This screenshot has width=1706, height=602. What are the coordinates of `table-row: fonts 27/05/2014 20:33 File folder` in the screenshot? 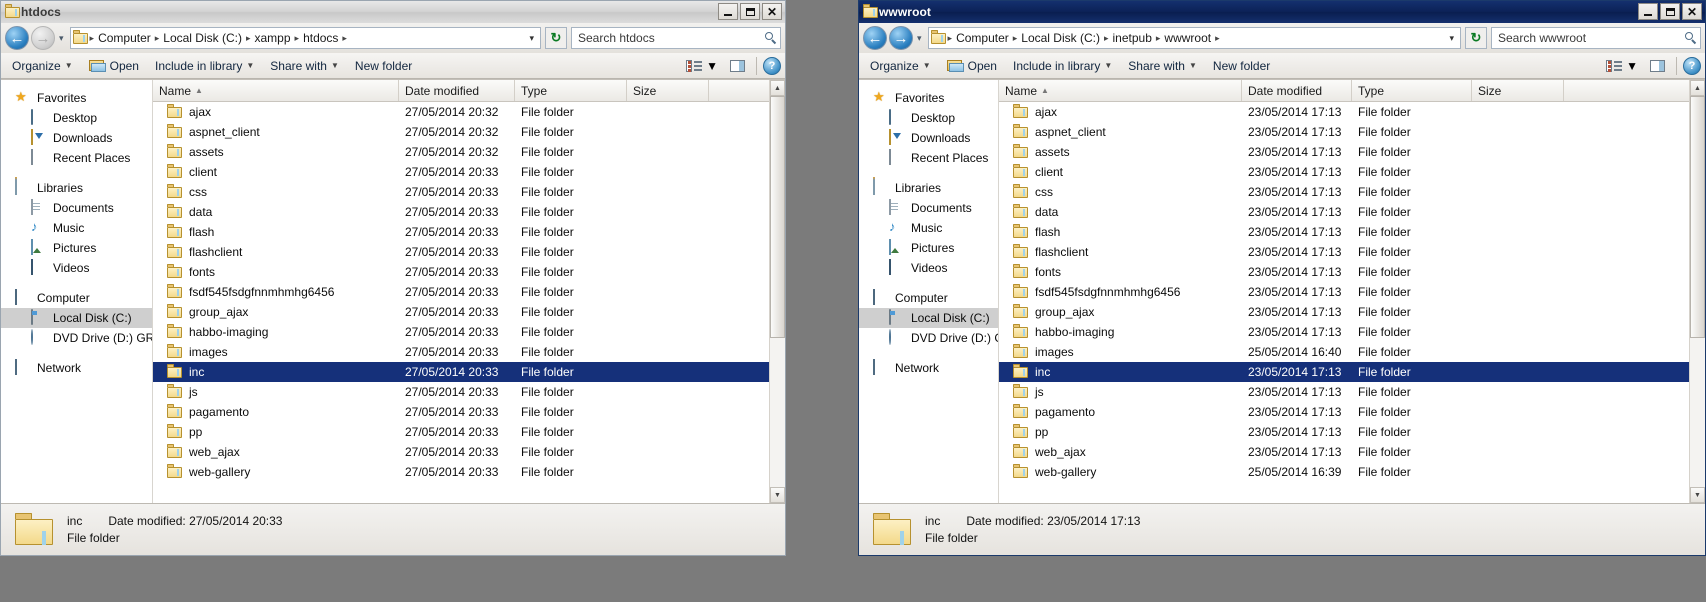 It's located at (461, 272).